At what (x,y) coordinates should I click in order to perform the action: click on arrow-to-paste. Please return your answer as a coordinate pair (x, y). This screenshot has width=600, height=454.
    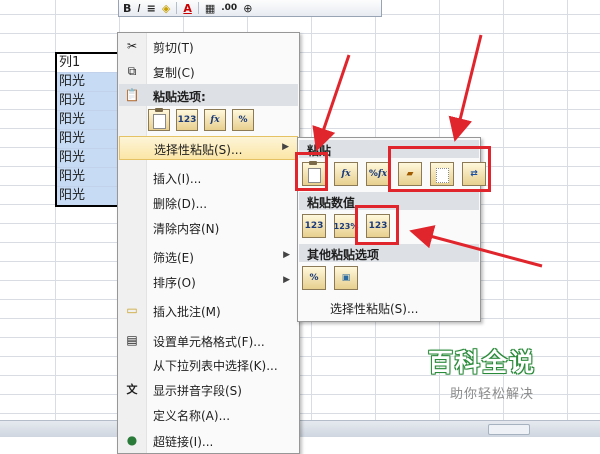
    Looking at the image, I should click on (331, 103).